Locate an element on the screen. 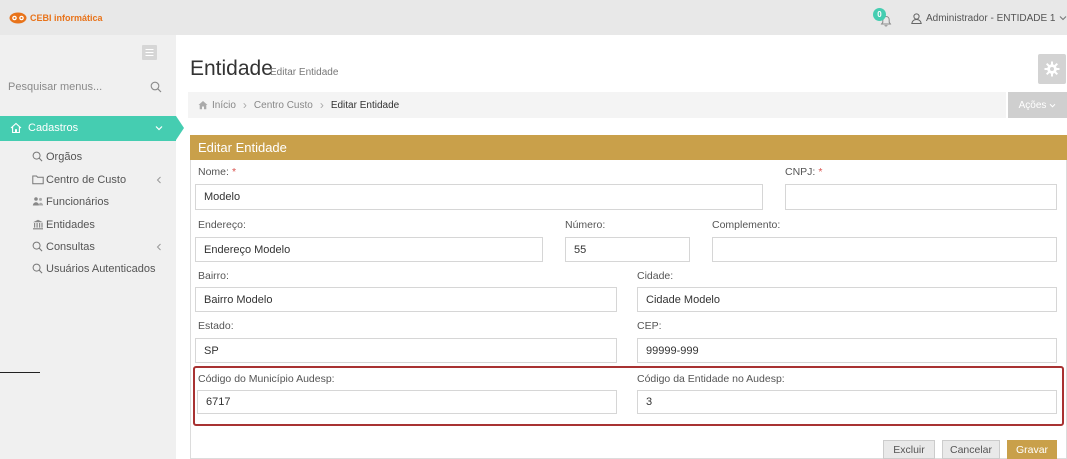  sidebar-item-entidades: Entidades is located at coordinates (88, 225).